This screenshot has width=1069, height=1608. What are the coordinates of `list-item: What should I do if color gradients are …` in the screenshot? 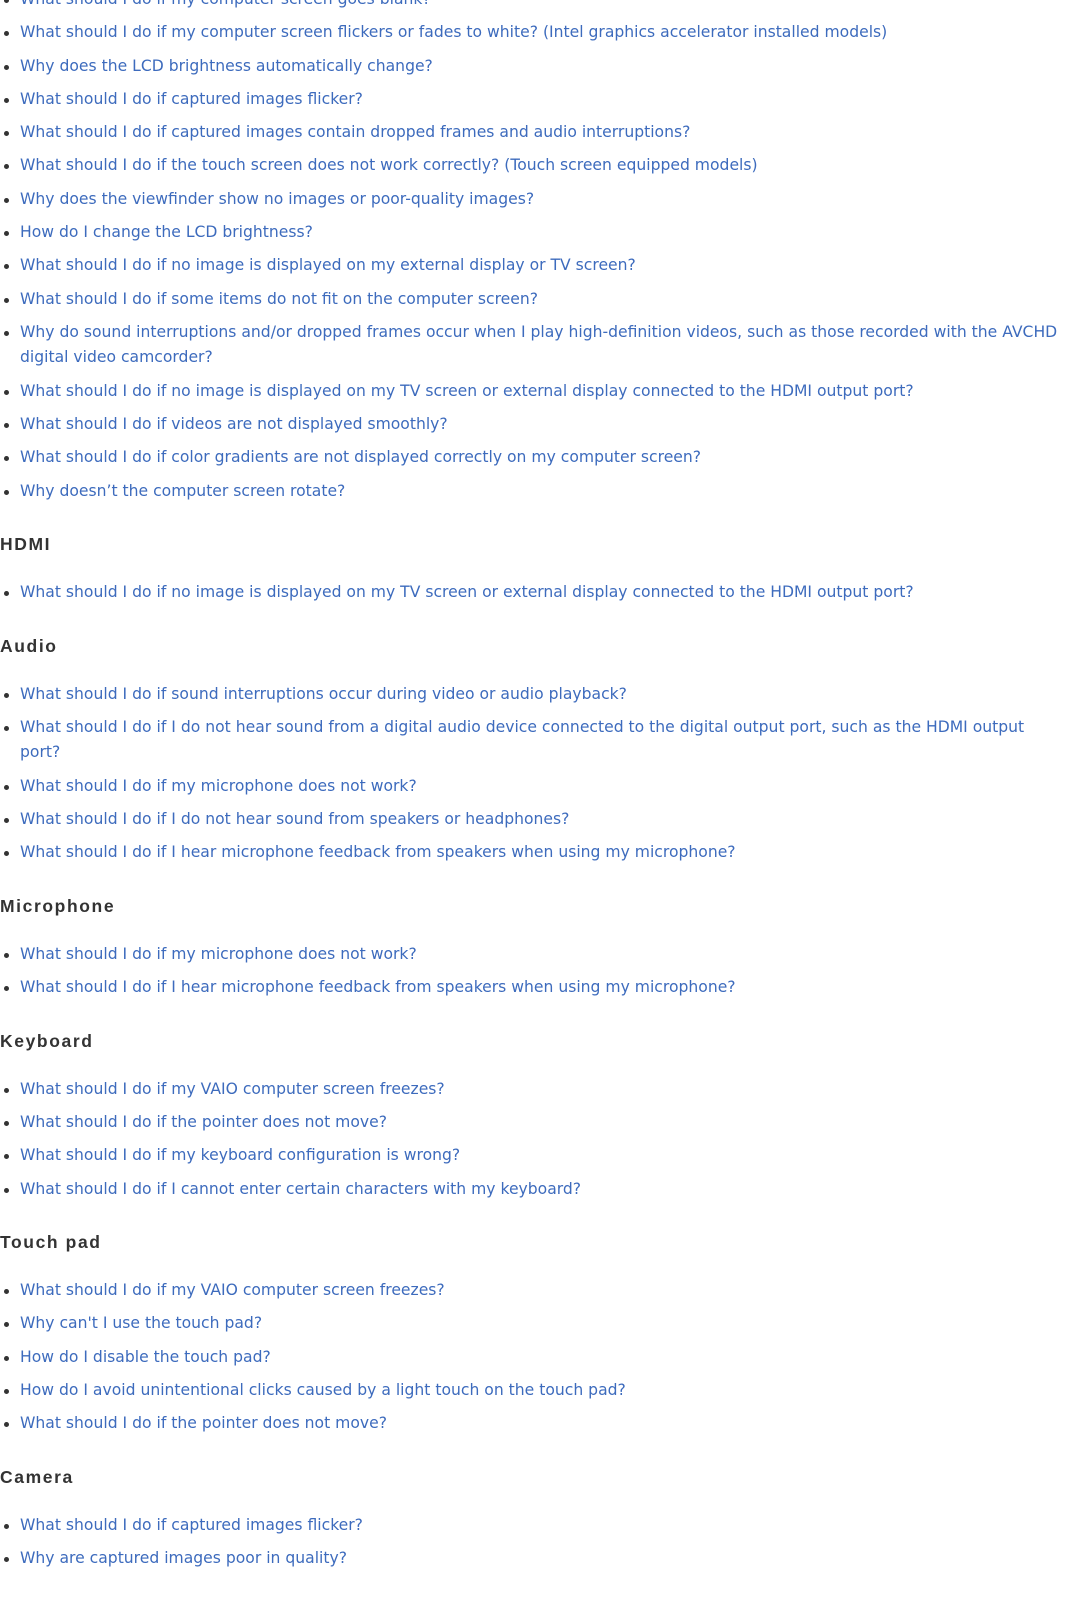 It's located at (530, 458).